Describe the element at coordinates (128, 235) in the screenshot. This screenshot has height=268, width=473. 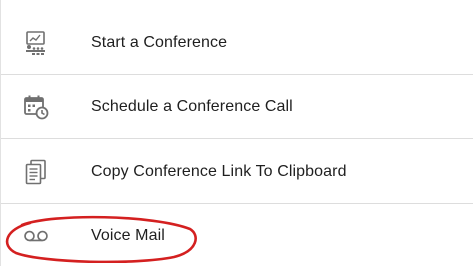
I see `menu-item-label: Voice Mail` at that location.